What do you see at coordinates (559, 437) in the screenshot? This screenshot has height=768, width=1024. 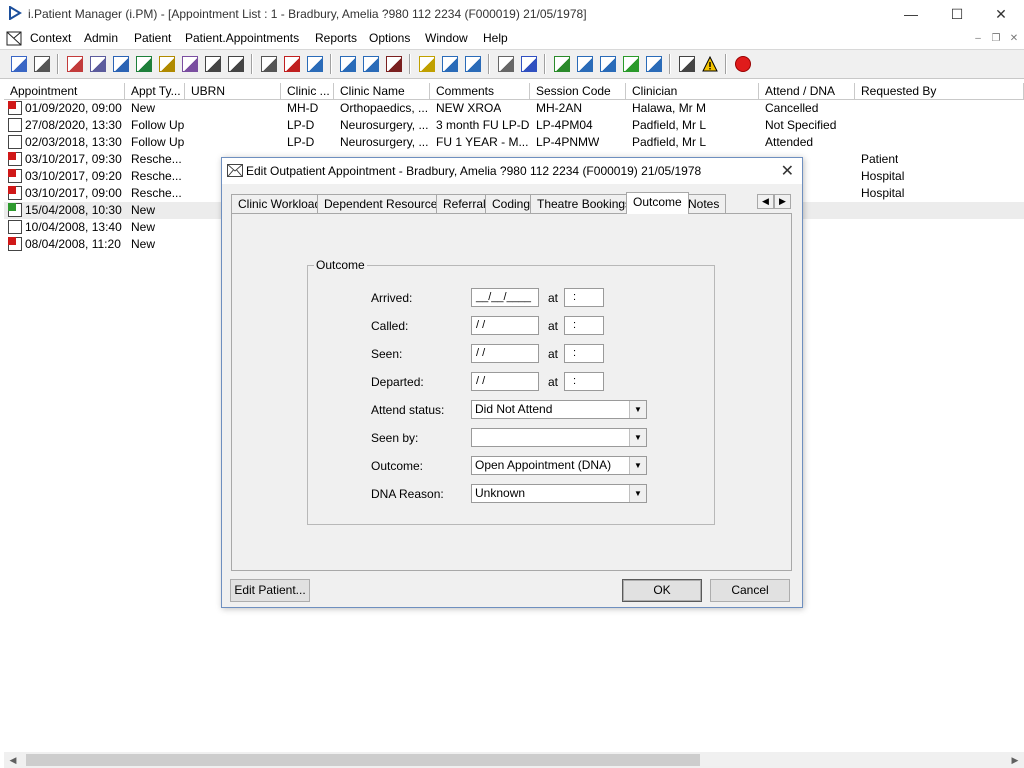 I see `seen-by-select: ▼` at bounding box center [559, 437].